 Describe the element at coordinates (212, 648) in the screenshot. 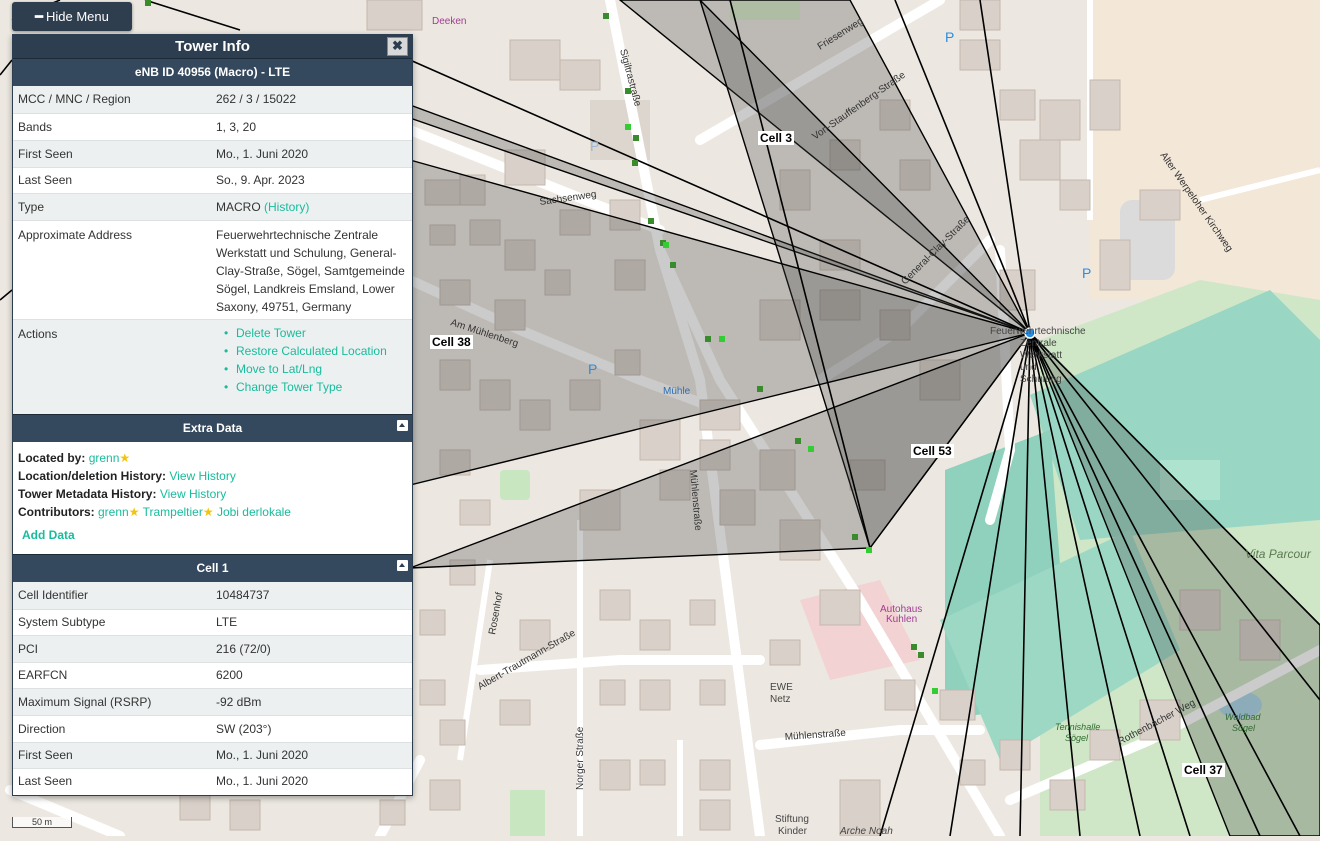

I see `table-row: PCI 216 (72/0)` at that location.